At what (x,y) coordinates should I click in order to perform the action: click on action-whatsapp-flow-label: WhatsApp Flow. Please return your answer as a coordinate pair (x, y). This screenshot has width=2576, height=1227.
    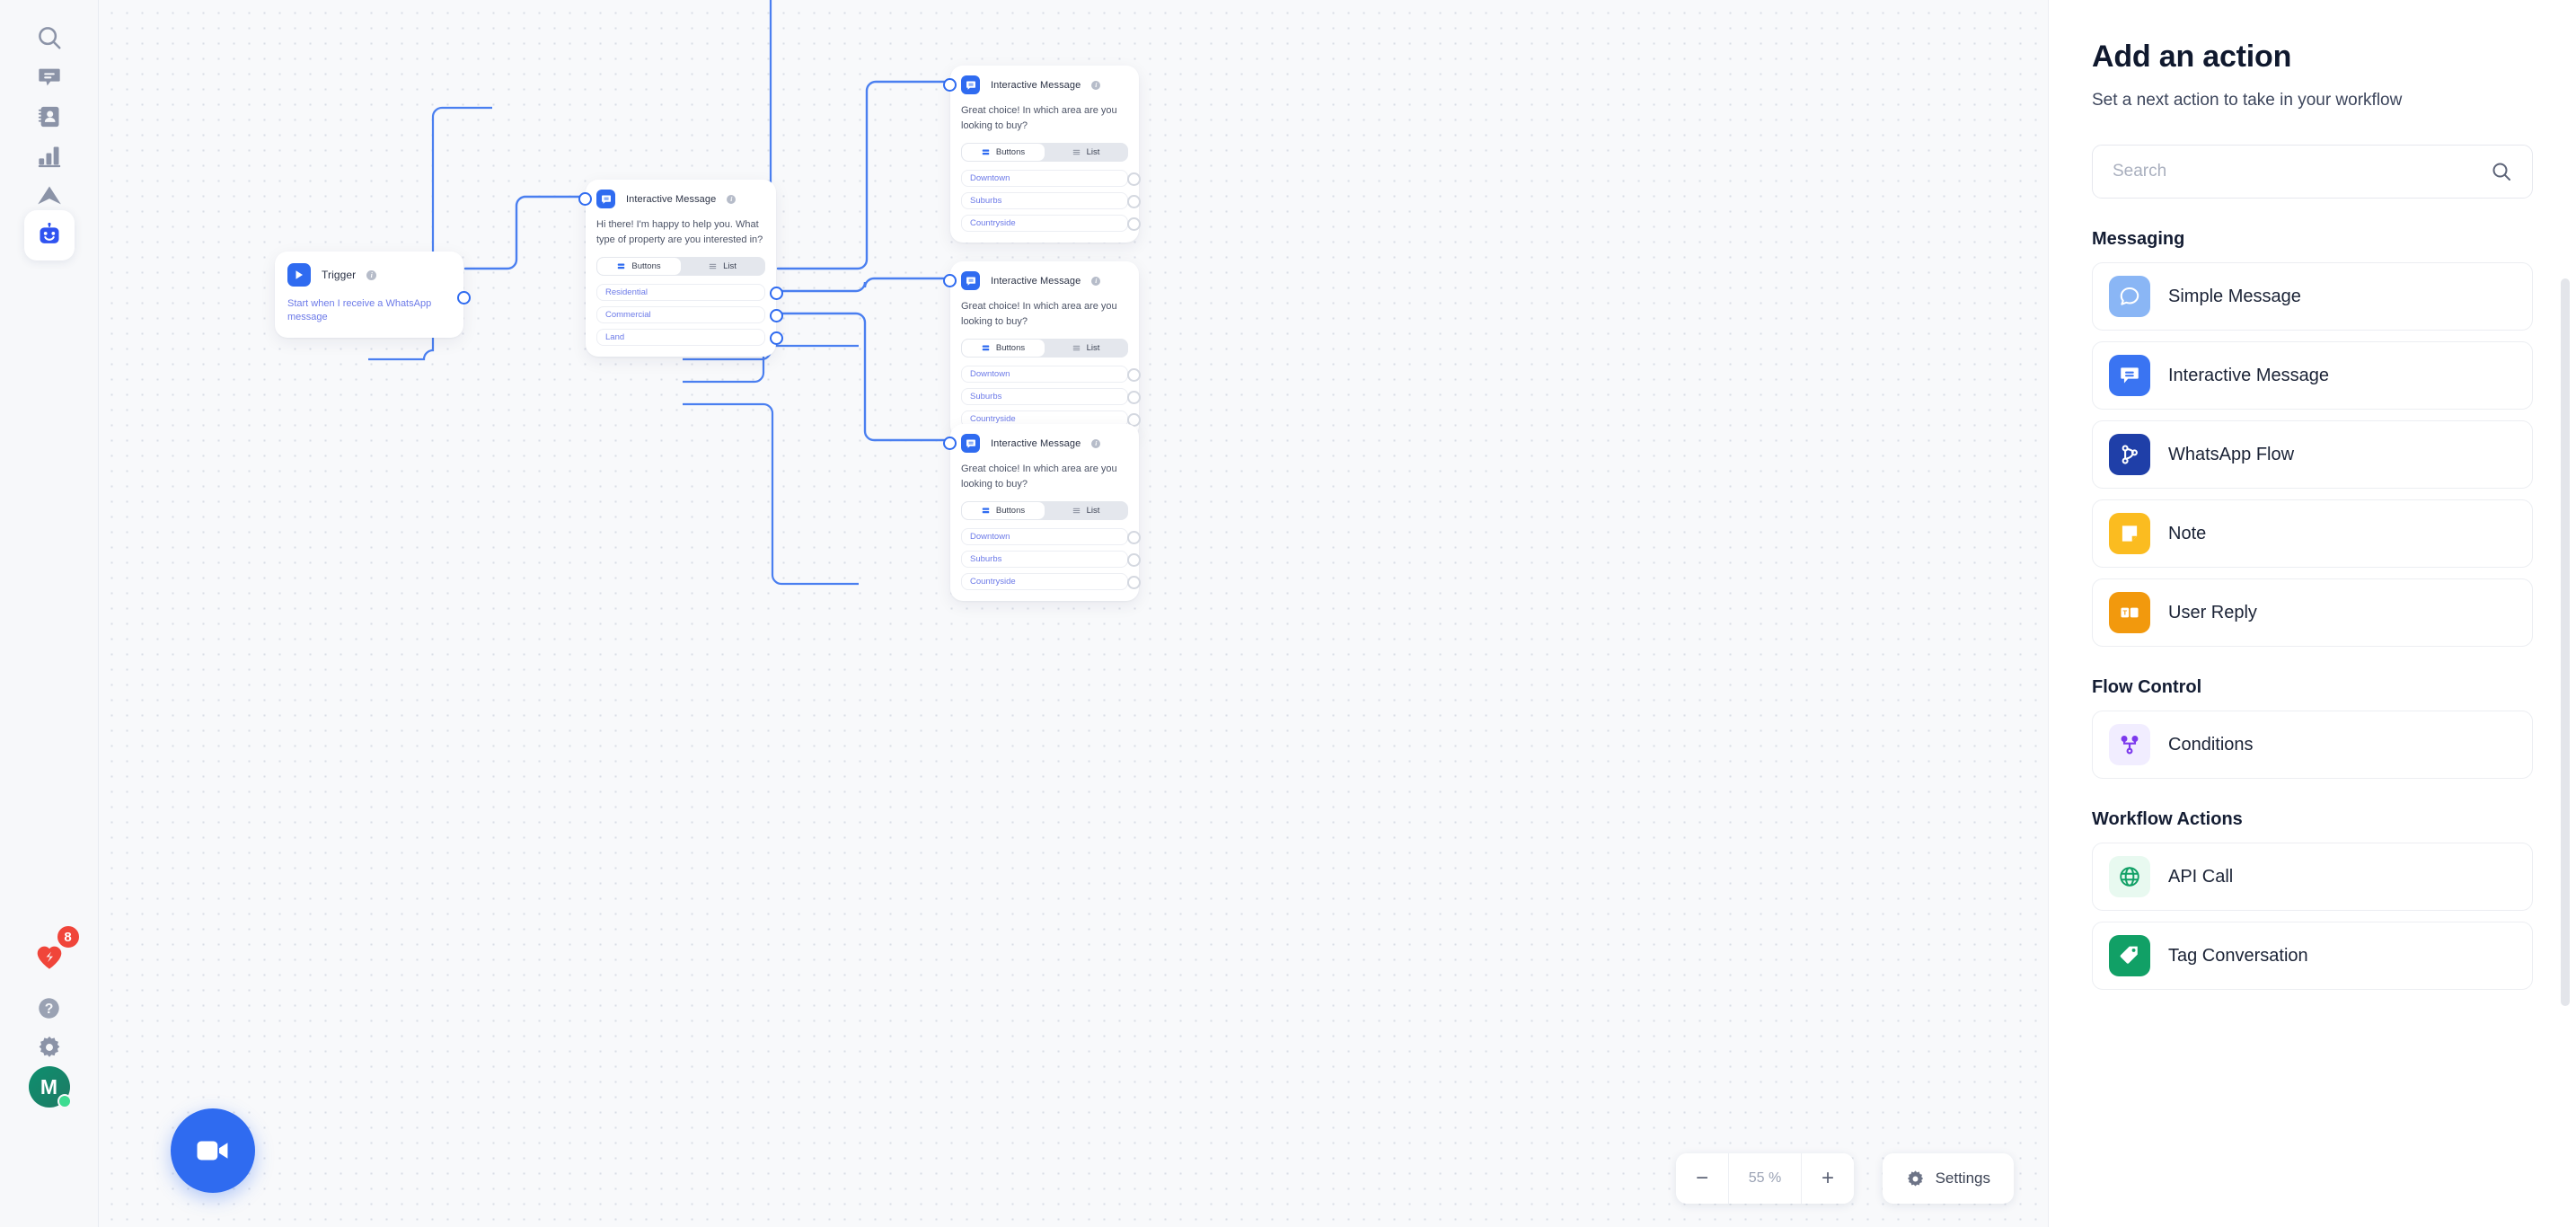
    Looking at the image, I should click on (2231, 454).